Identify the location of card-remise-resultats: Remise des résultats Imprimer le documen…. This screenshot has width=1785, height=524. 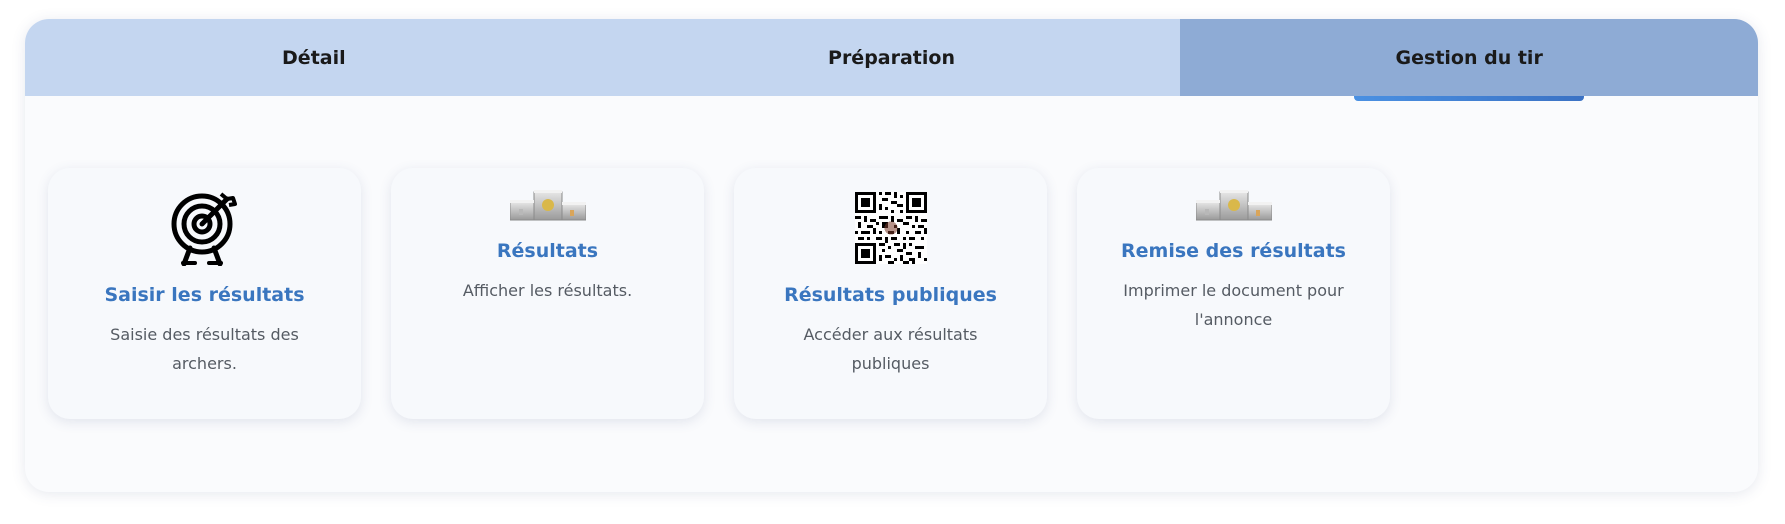
(1233, 293).